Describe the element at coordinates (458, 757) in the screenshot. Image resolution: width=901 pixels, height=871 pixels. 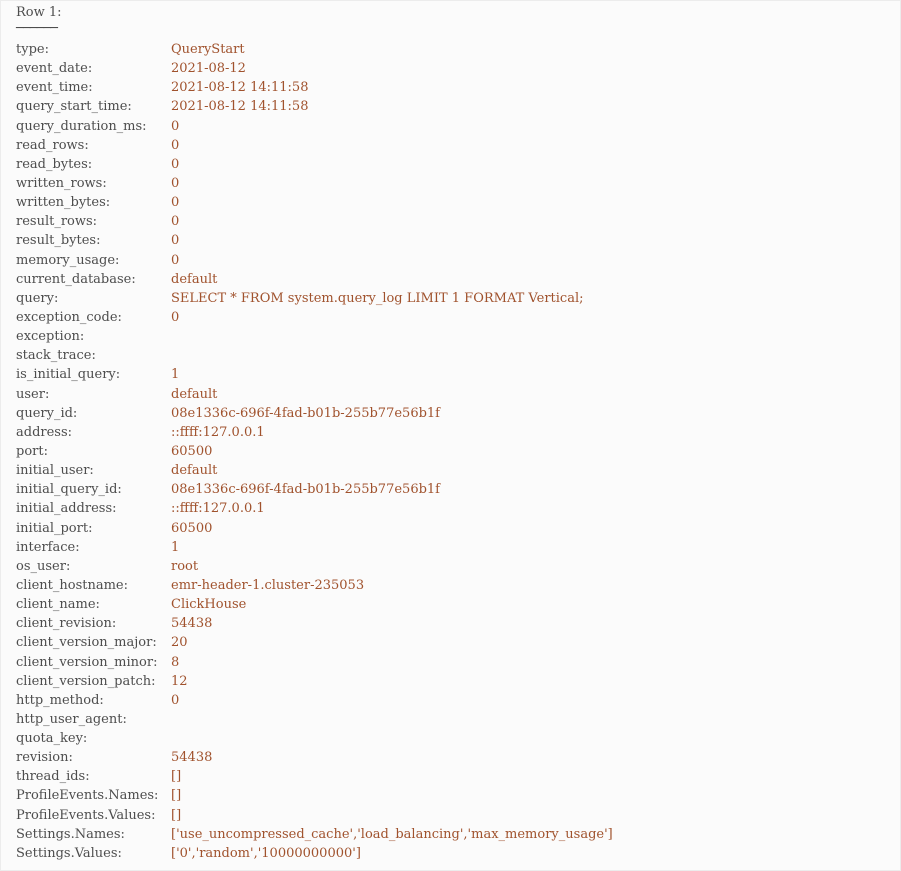
I see `field-row: revision: 54438` at that location.